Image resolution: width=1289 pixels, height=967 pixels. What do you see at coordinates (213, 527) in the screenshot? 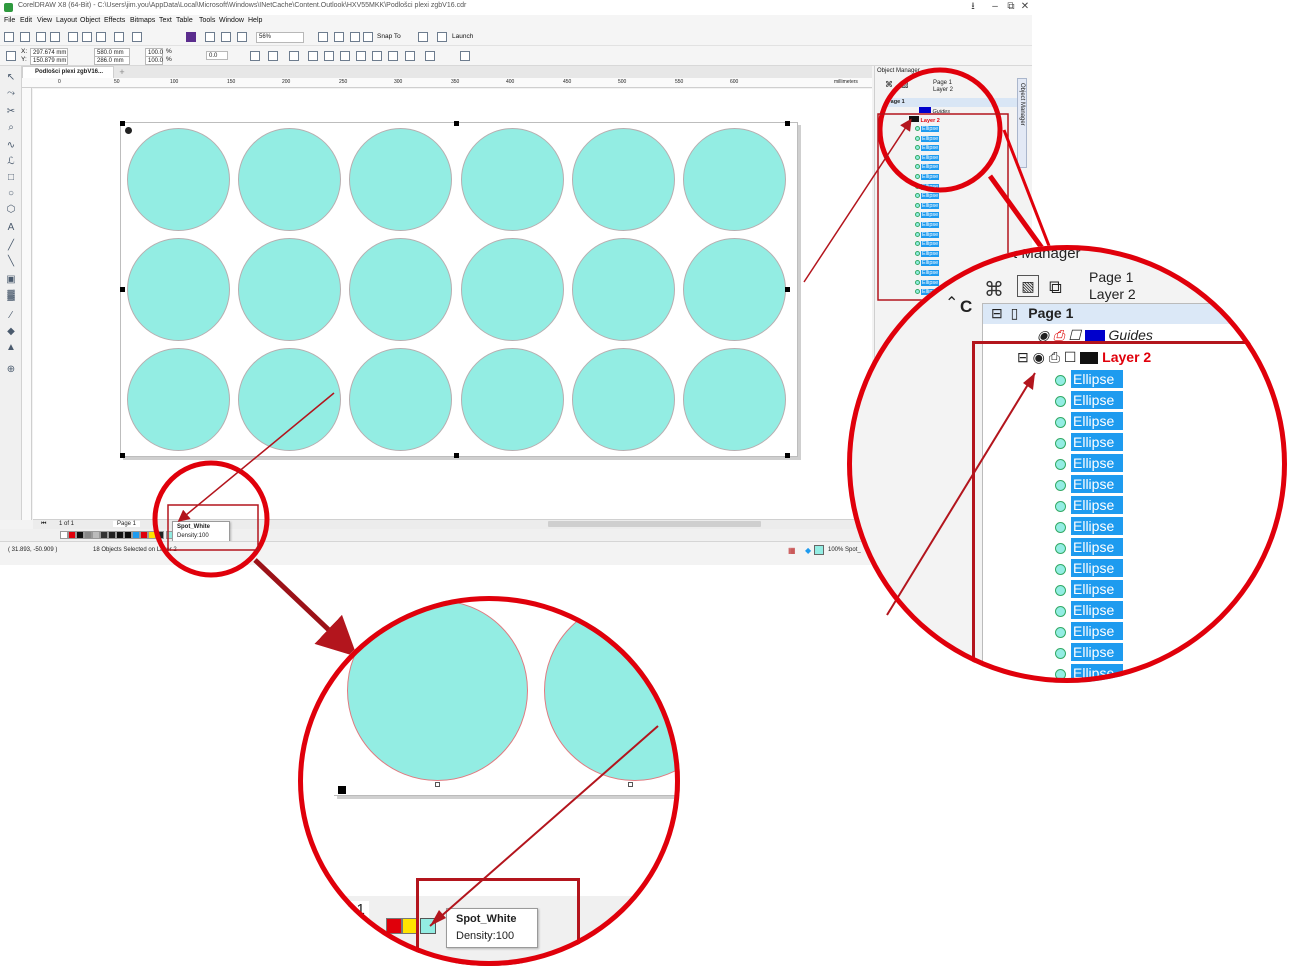
I see `palette-highlight-rect` at bounding box center [213, 527].